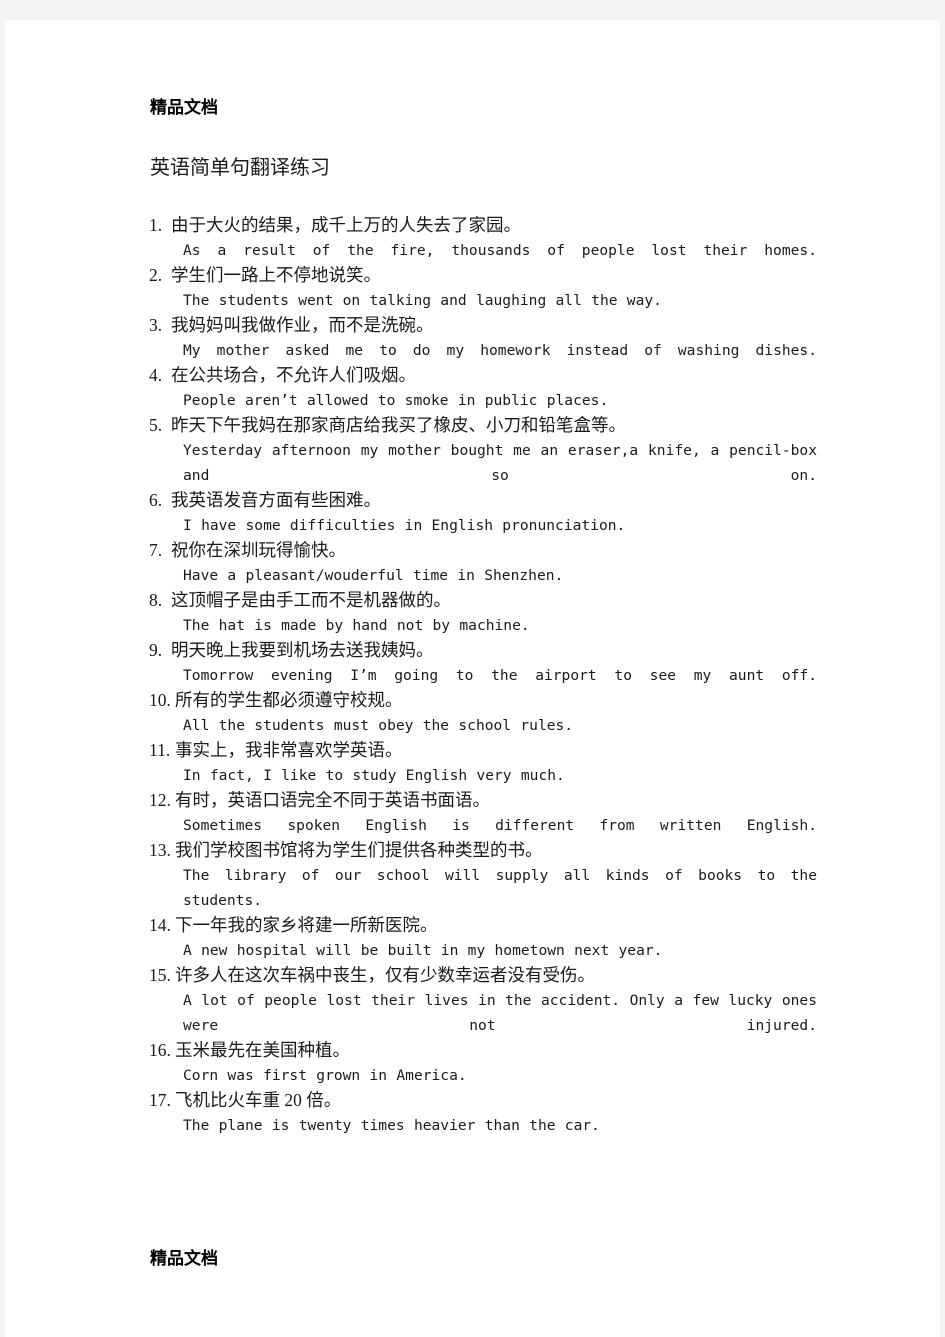 This screenshot has height=1337, width=945. What do you see at coordinates (483, 600) in the screenshot?
I see `exercise-chinese-line: 8. 这顶帽子是由手工而不是机器做的。` at bounding box center [483, 600].